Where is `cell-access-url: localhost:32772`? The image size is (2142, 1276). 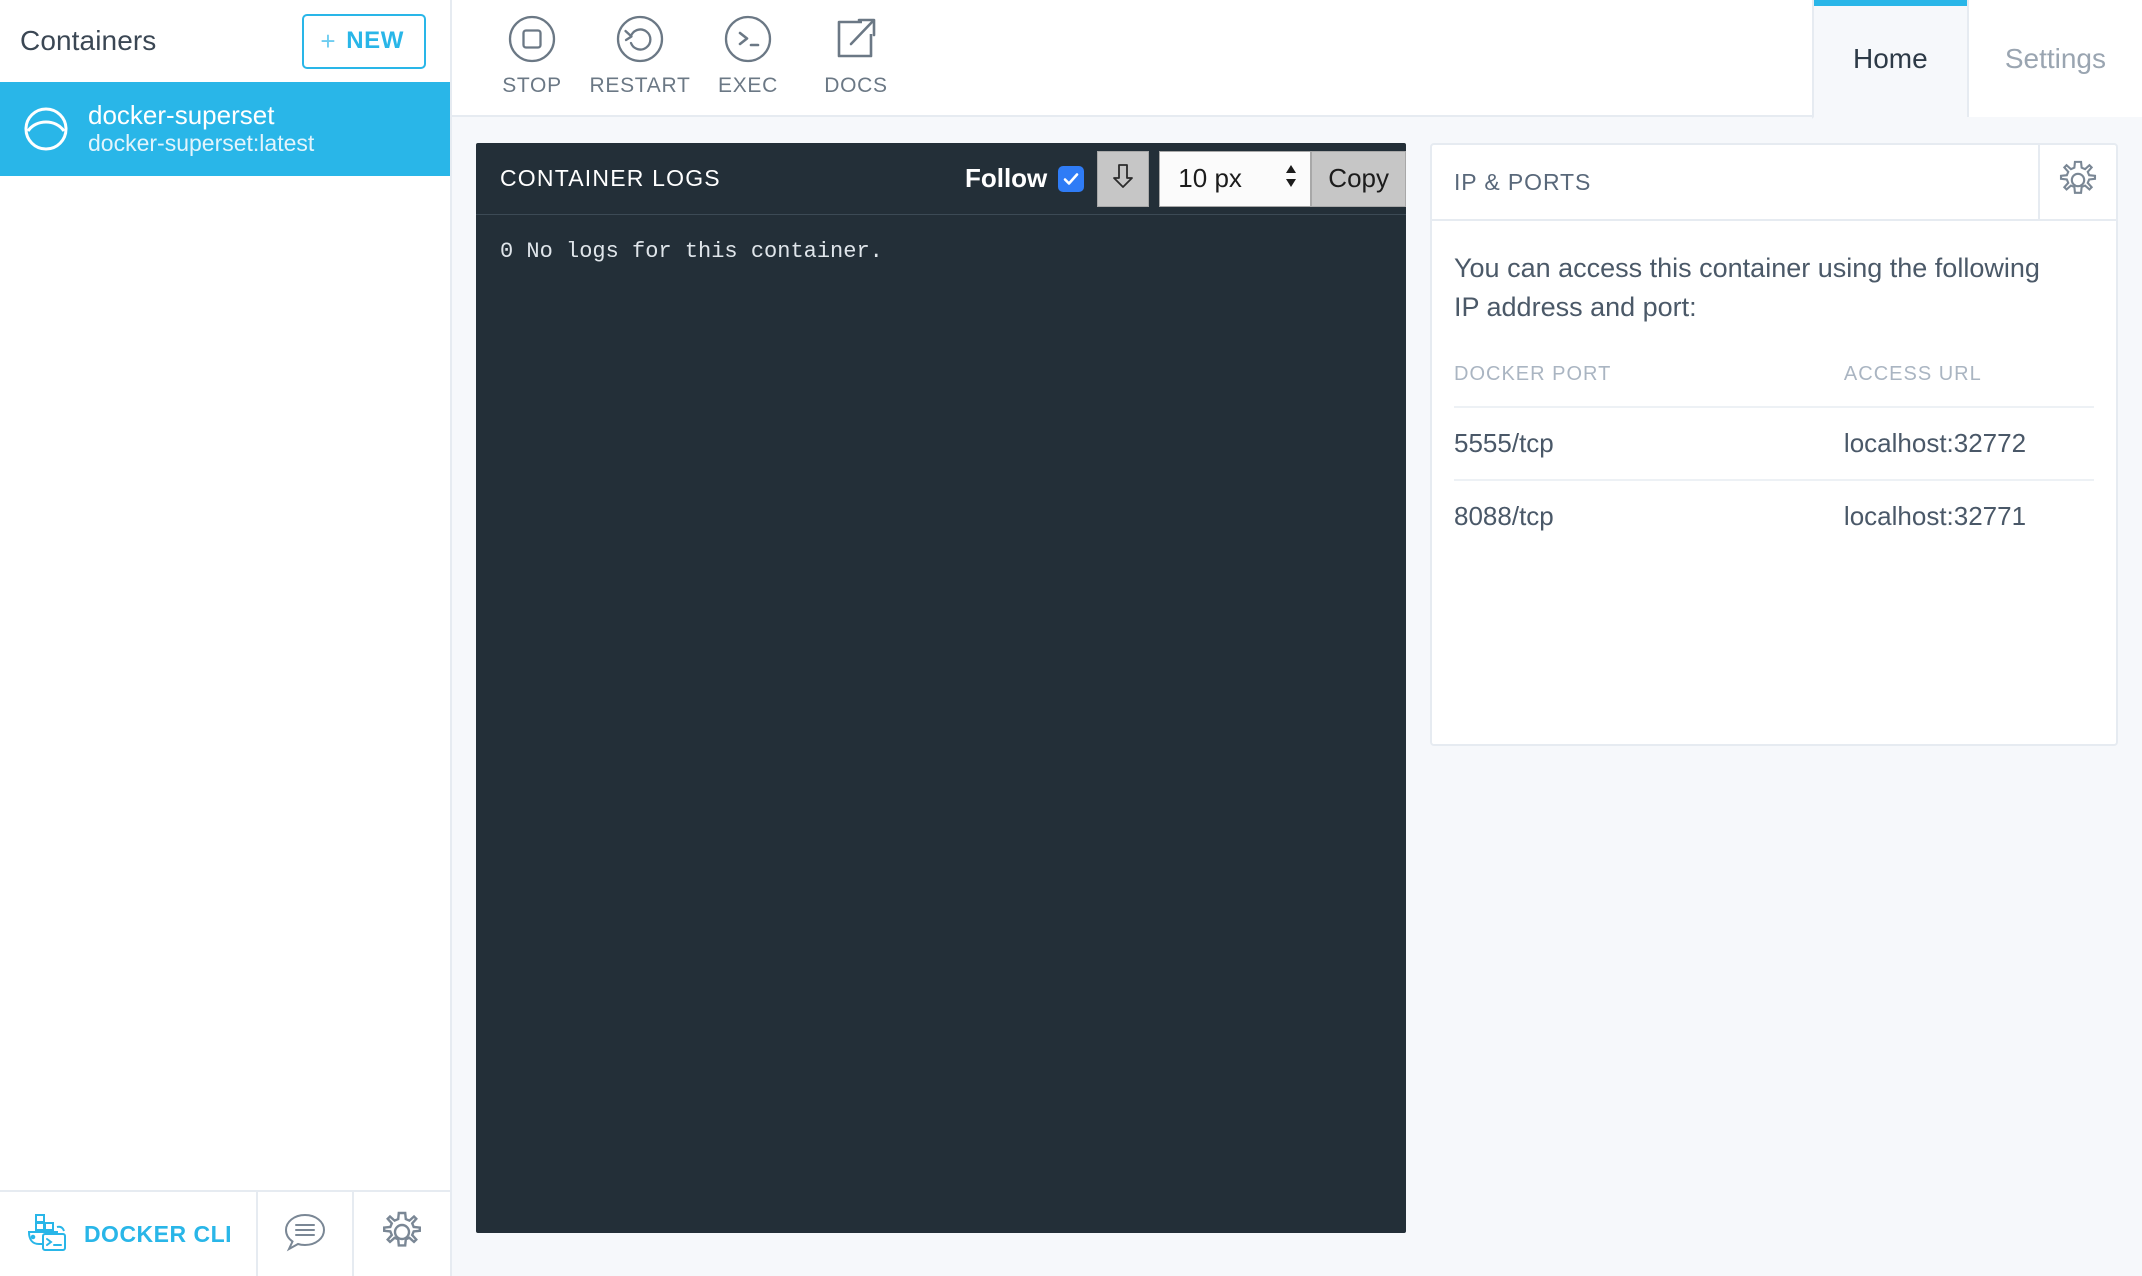
cell-access-url: localhost:32772 is located at coordinates (1866, 443).